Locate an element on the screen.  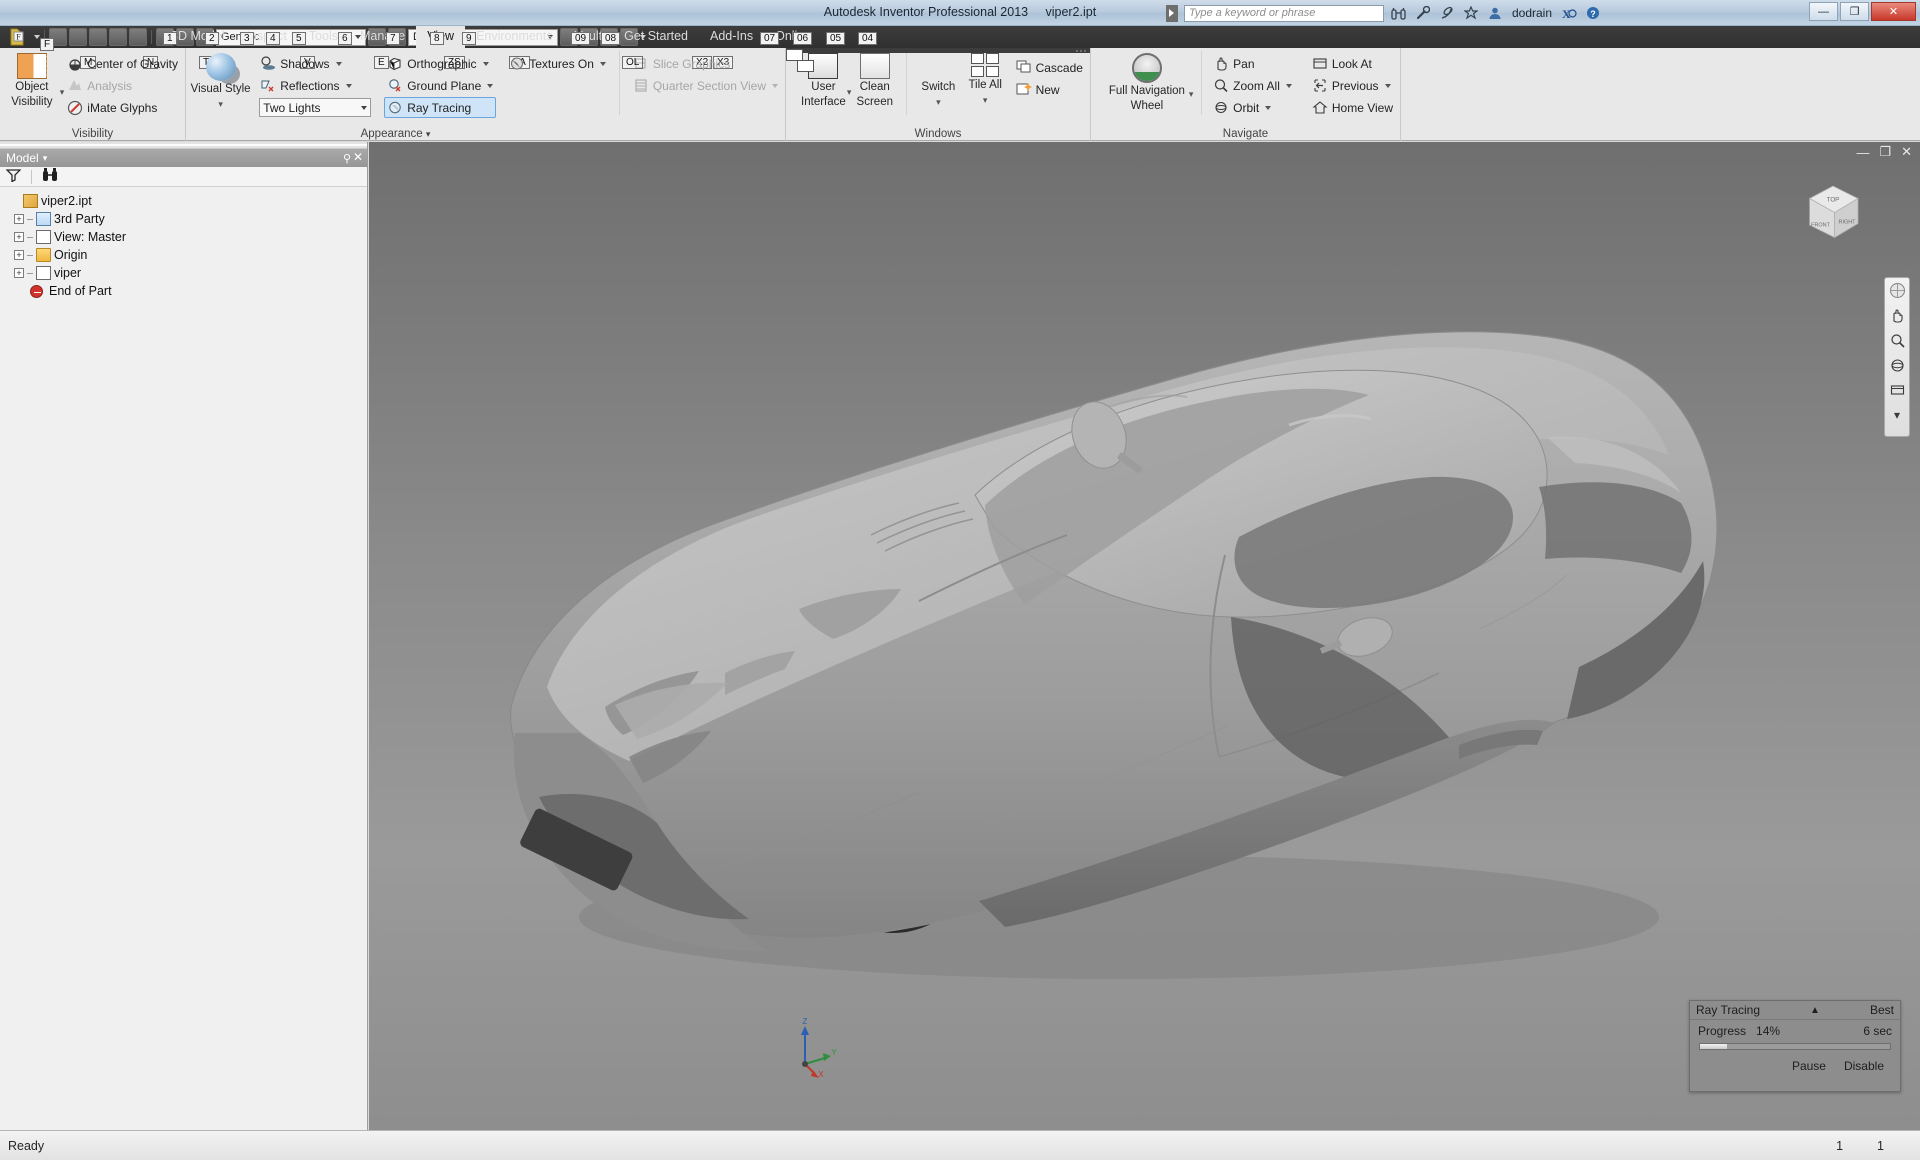
home-view-button: Home View is located at coordinates (1352, 107).